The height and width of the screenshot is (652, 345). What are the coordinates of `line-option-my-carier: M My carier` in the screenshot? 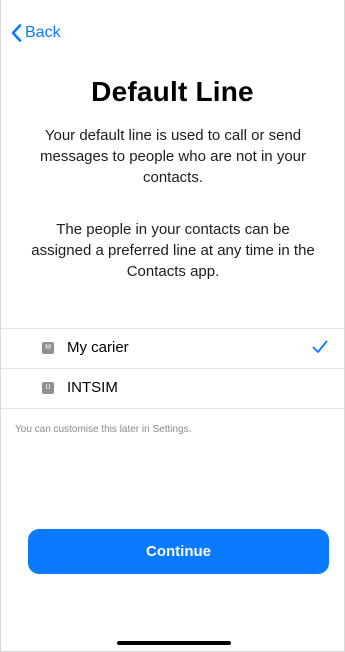 It's located at (172, 348).